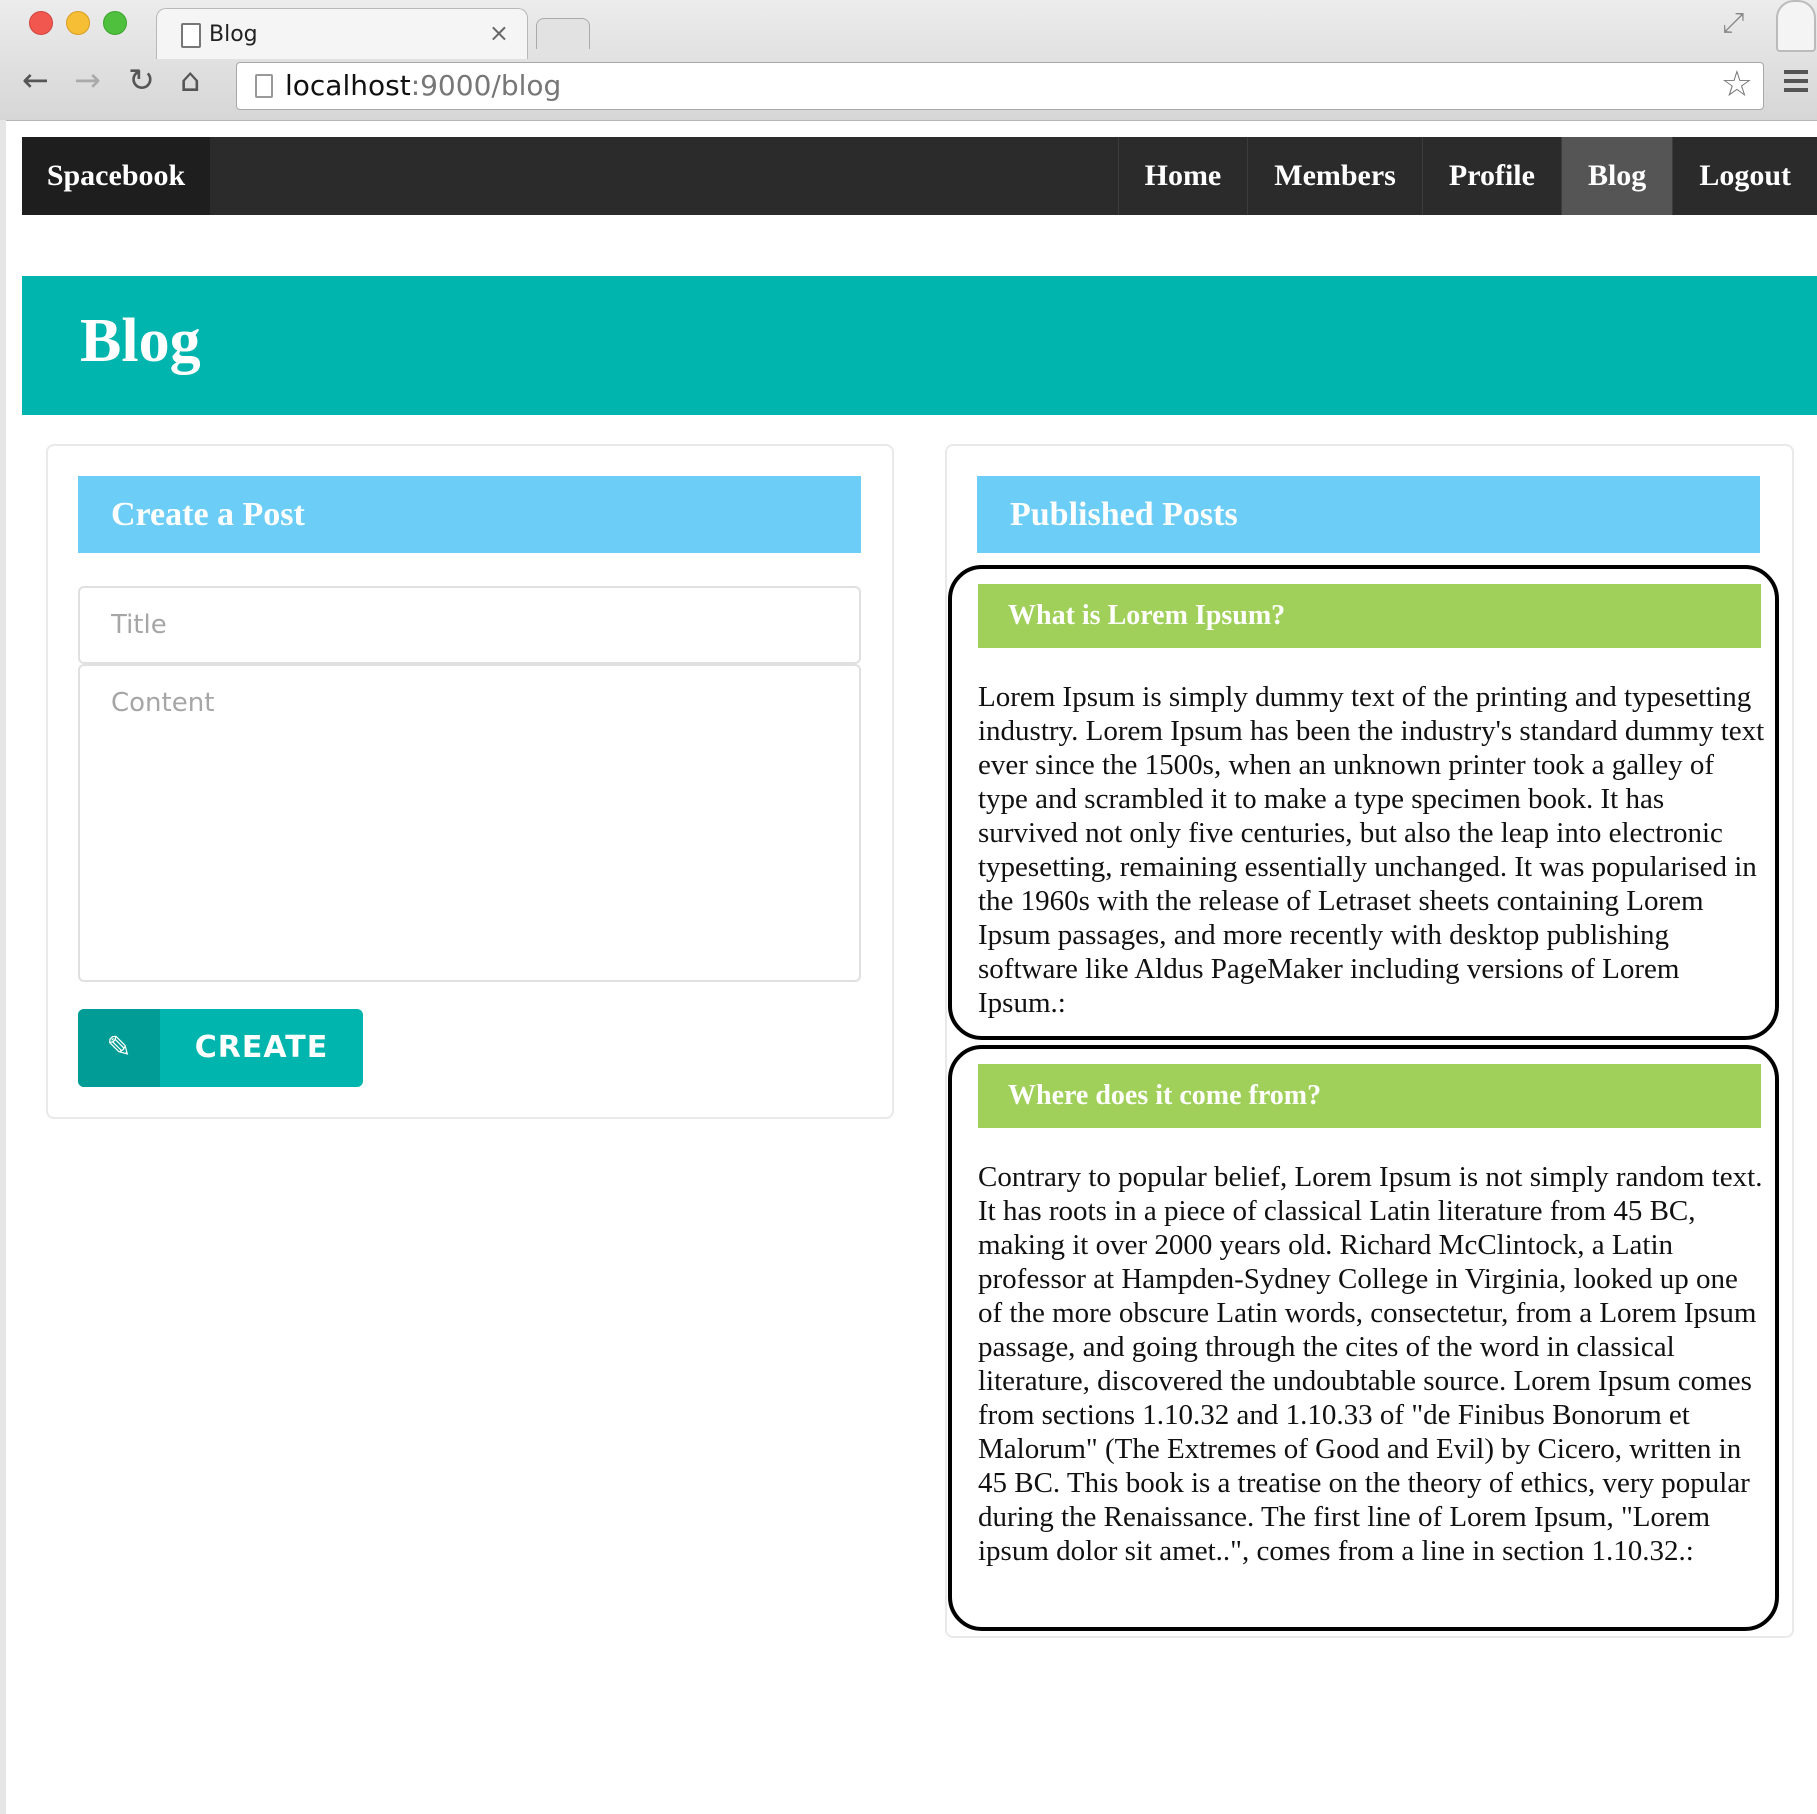 The image size is (1817, 1814). I want to click on url-path: :9000/blog, so click(486, 85).